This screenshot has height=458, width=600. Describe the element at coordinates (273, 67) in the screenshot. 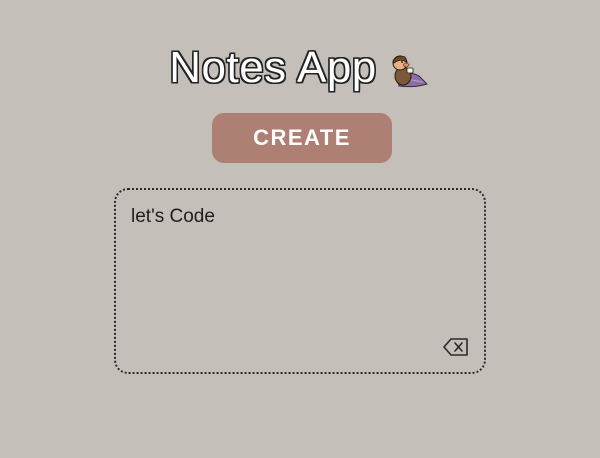

I see `page-title: Notes App` at that location.